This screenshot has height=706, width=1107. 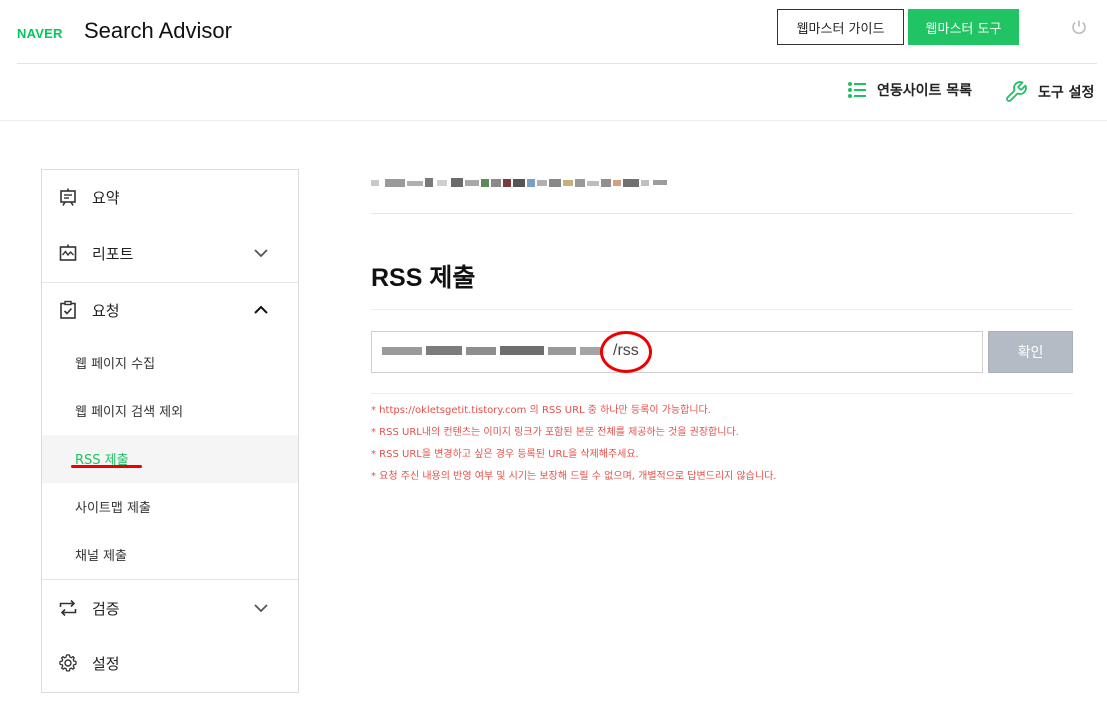 I want to click on sidebar-label-summary: 요약, so click(x=106, y=197).